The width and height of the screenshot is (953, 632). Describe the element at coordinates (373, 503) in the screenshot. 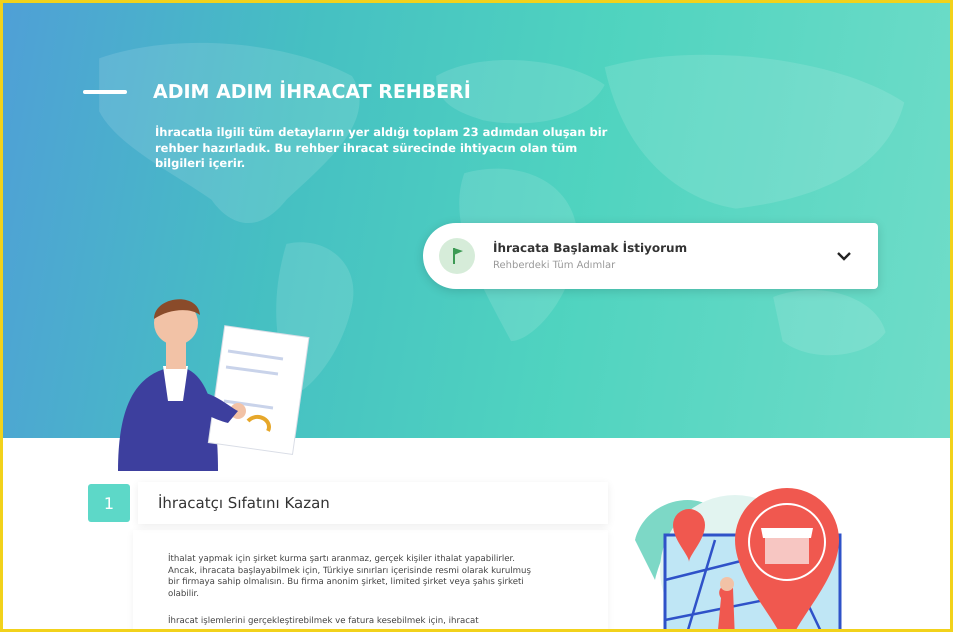

I see `step-header: İhracatçı Sıfatını Kazan` at that location.